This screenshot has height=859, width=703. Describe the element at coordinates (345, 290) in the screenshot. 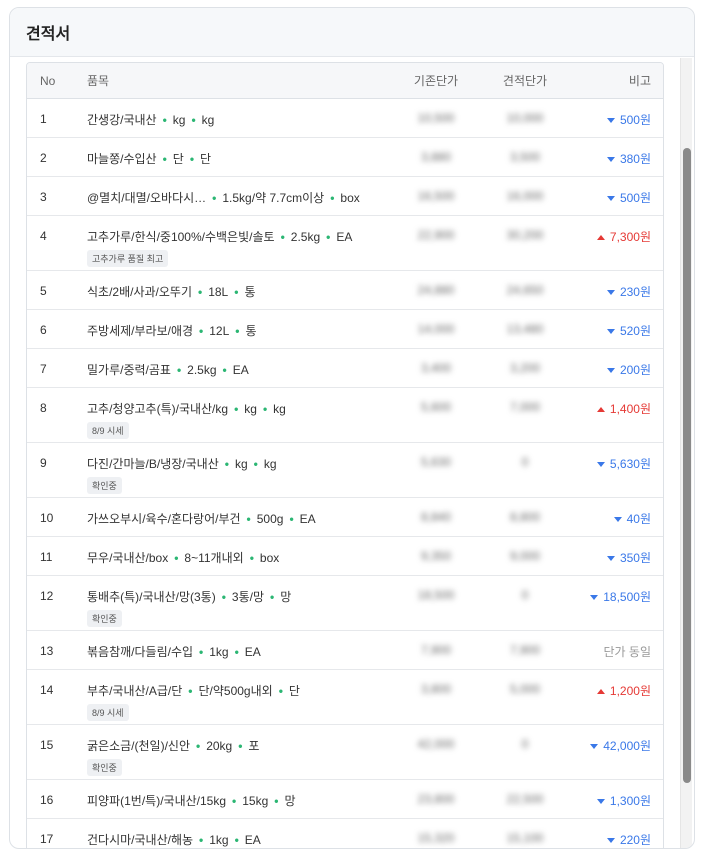

I see `table-row: 5 식초/2배/사과/오뚜기 • 18L • 통 24,880 24,650 230원` at that location.